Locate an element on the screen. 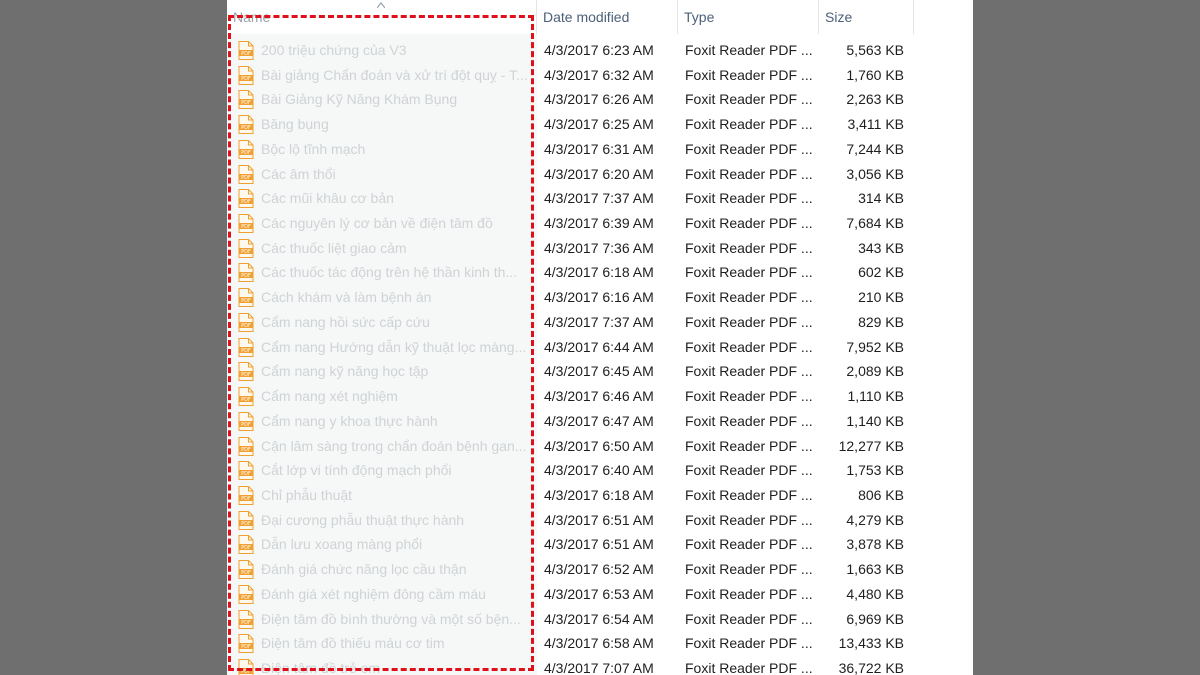 Image resolution: width=1200 pixels, height=675 pixels. file-date-modified: 4/3/2017 7:36 AM is located at coordinates (599, 247).